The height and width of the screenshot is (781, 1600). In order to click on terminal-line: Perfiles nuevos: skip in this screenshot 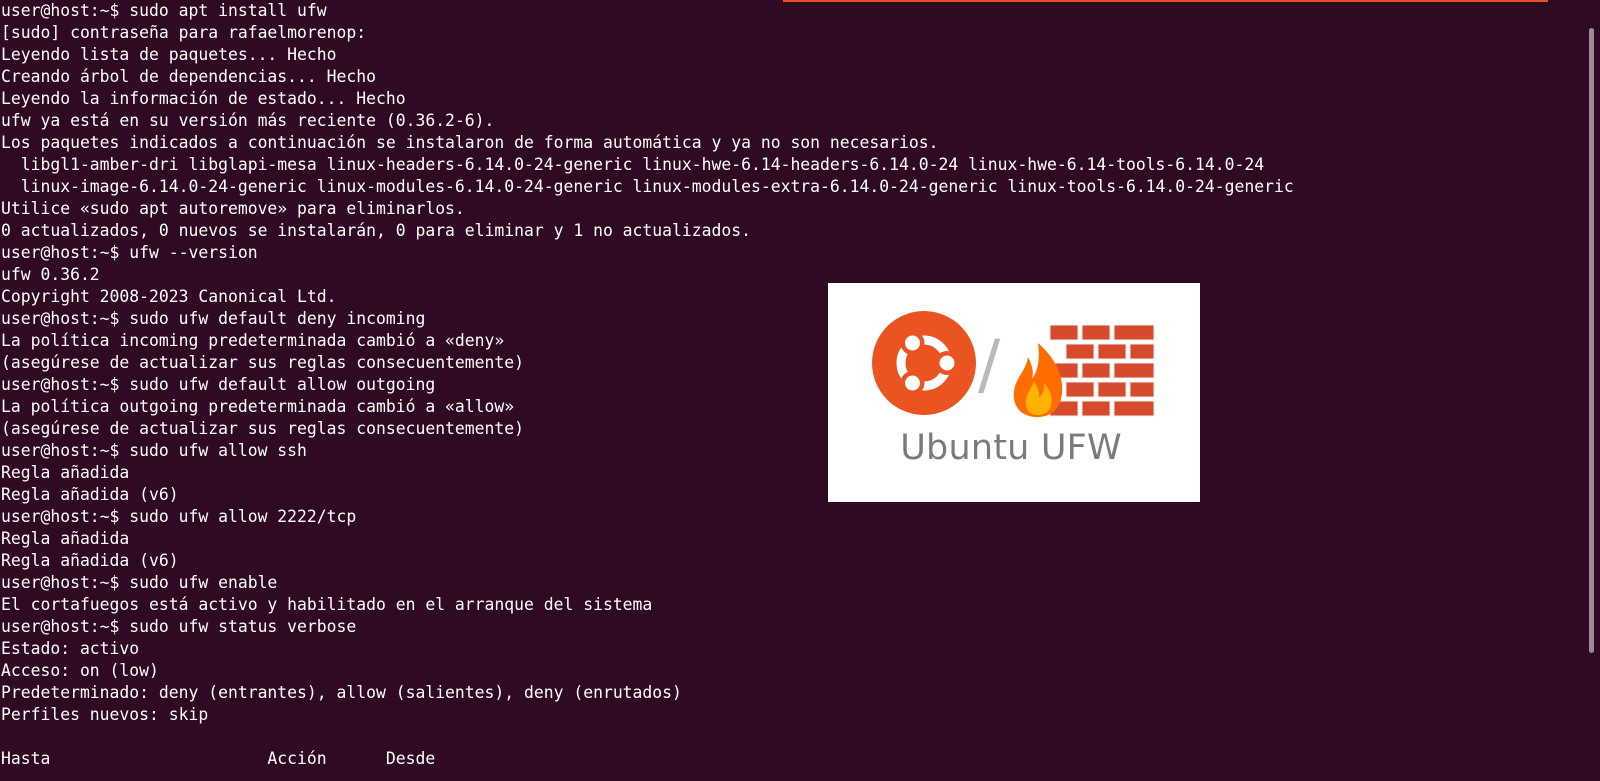, I will do `click(105, 714)`.